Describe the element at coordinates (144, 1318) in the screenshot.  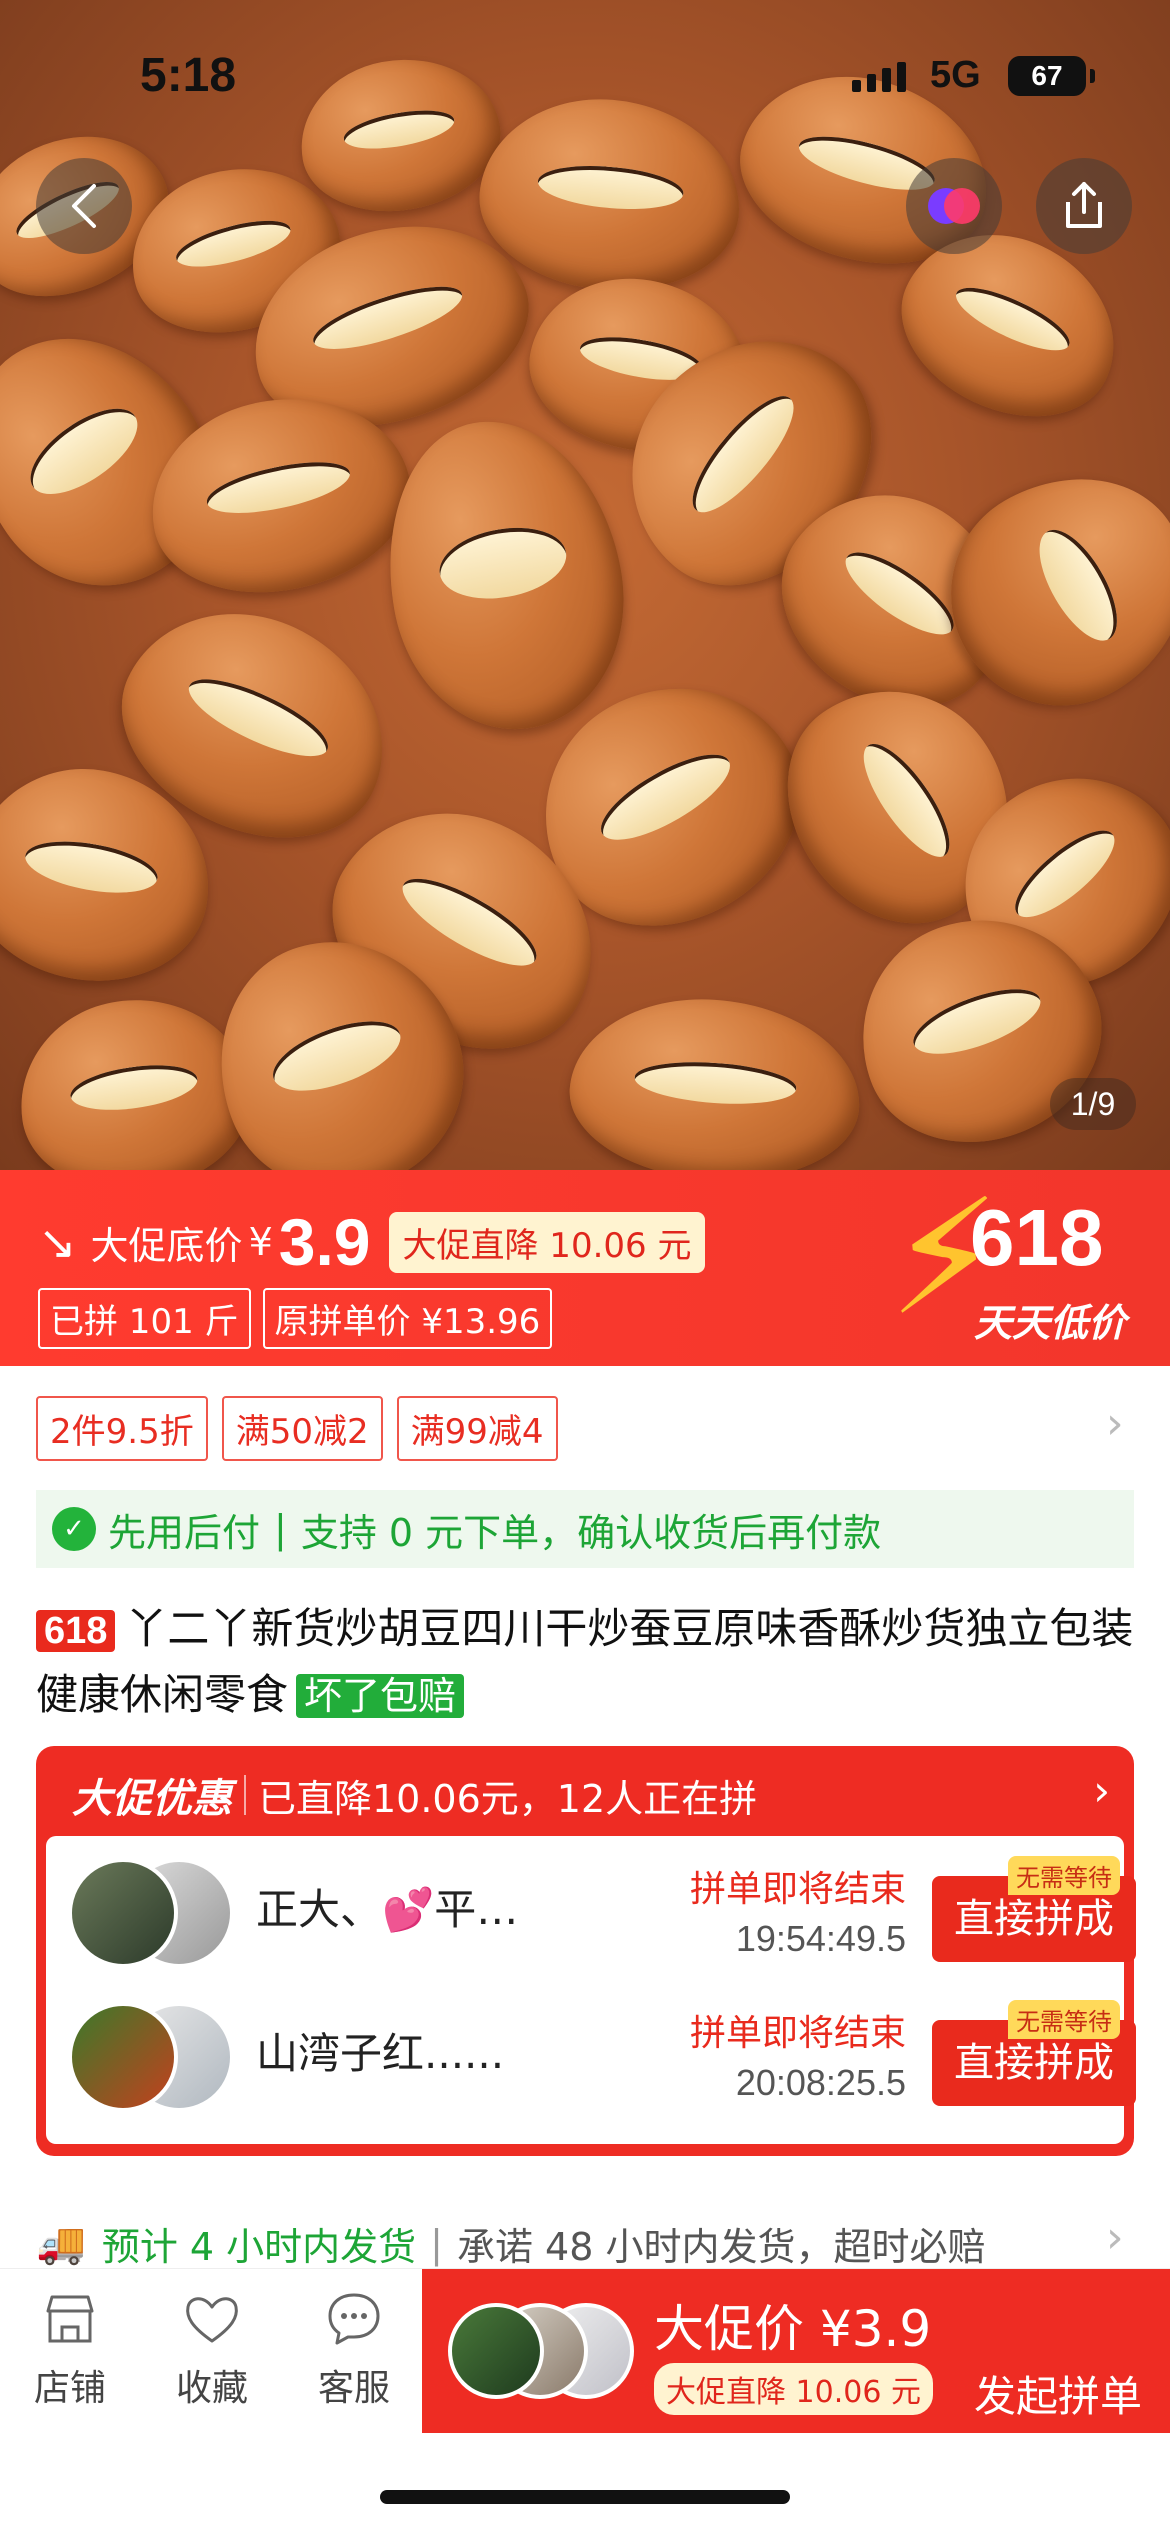
I see `sold-count: 已拼 101 斤` at that location.